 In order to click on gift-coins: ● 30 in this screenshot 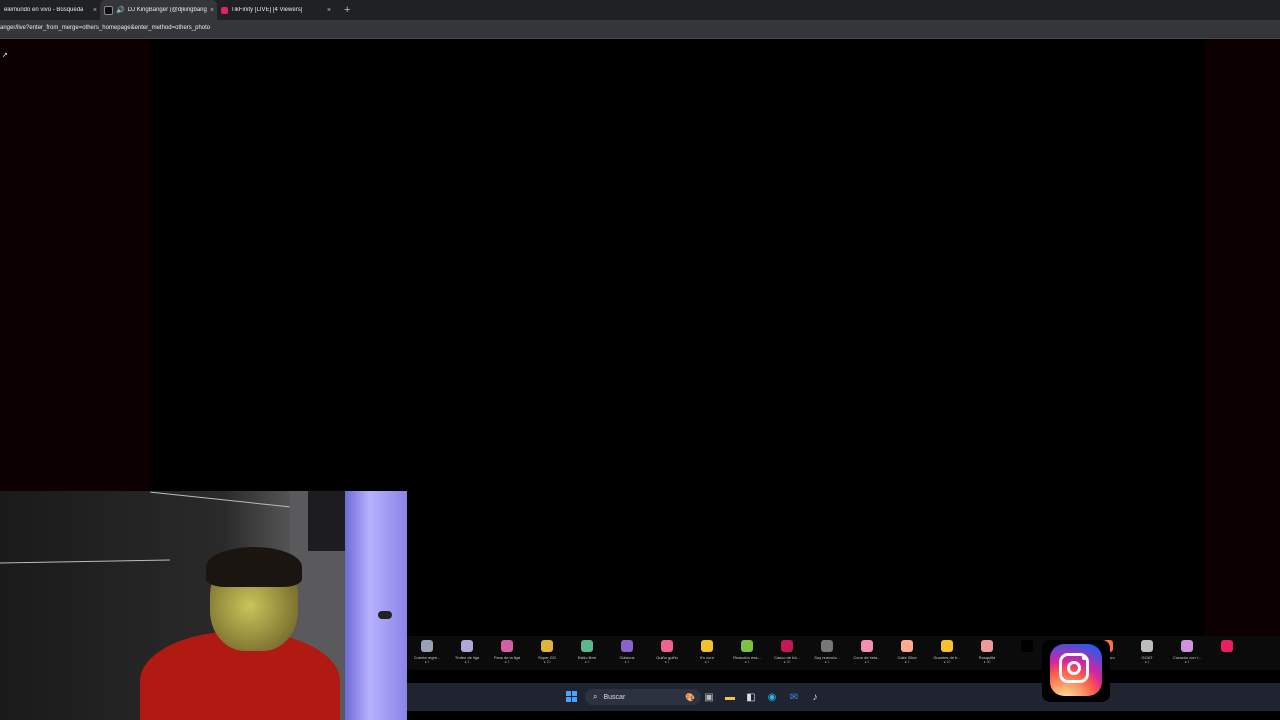, I will do `click(987, 662)`.